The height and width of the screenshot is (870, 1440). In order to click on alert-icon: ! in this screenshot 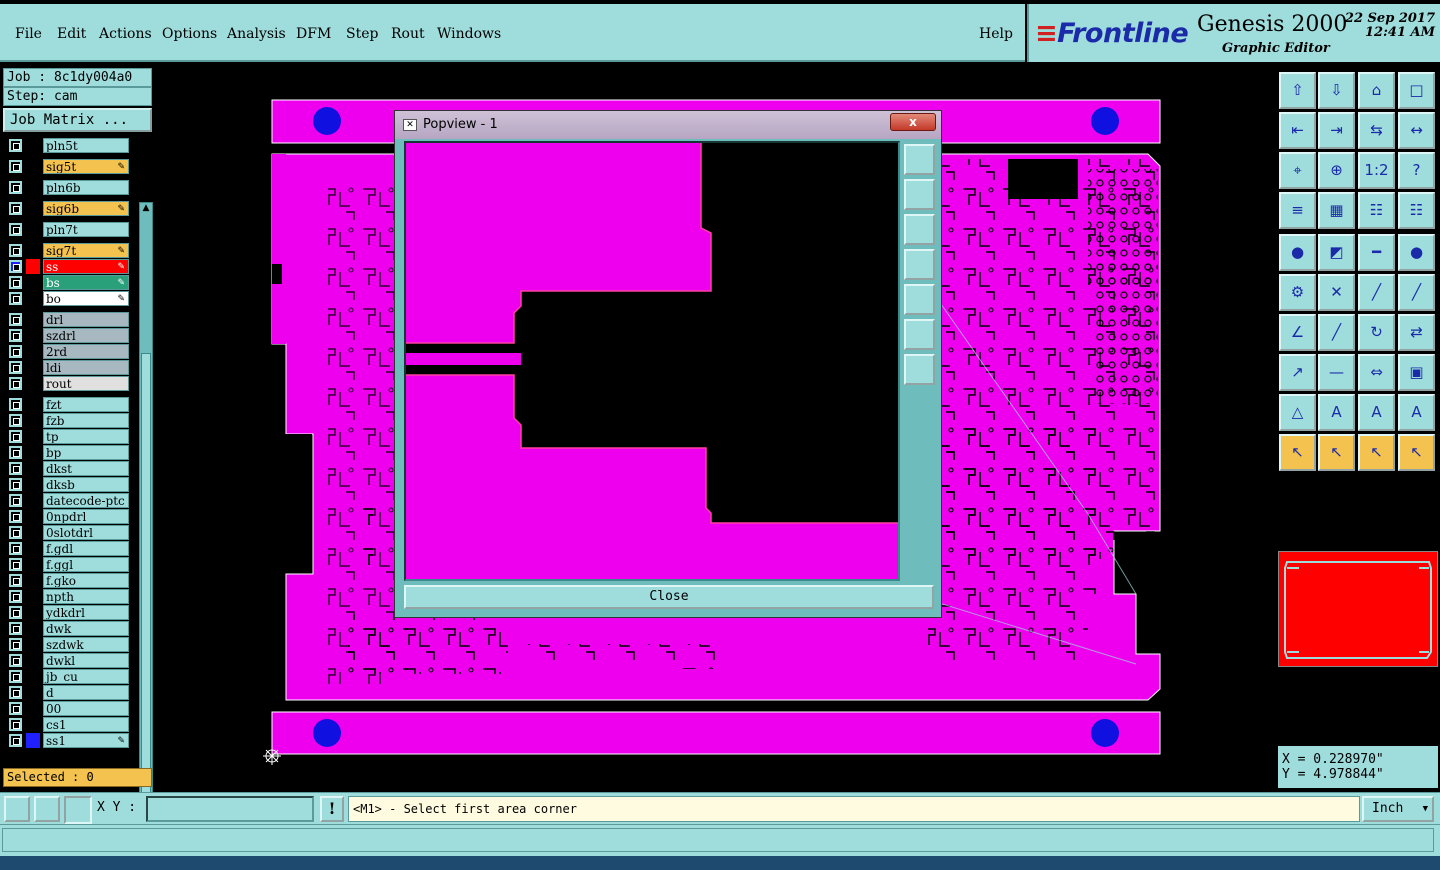, I will do `click(332, 809)`.